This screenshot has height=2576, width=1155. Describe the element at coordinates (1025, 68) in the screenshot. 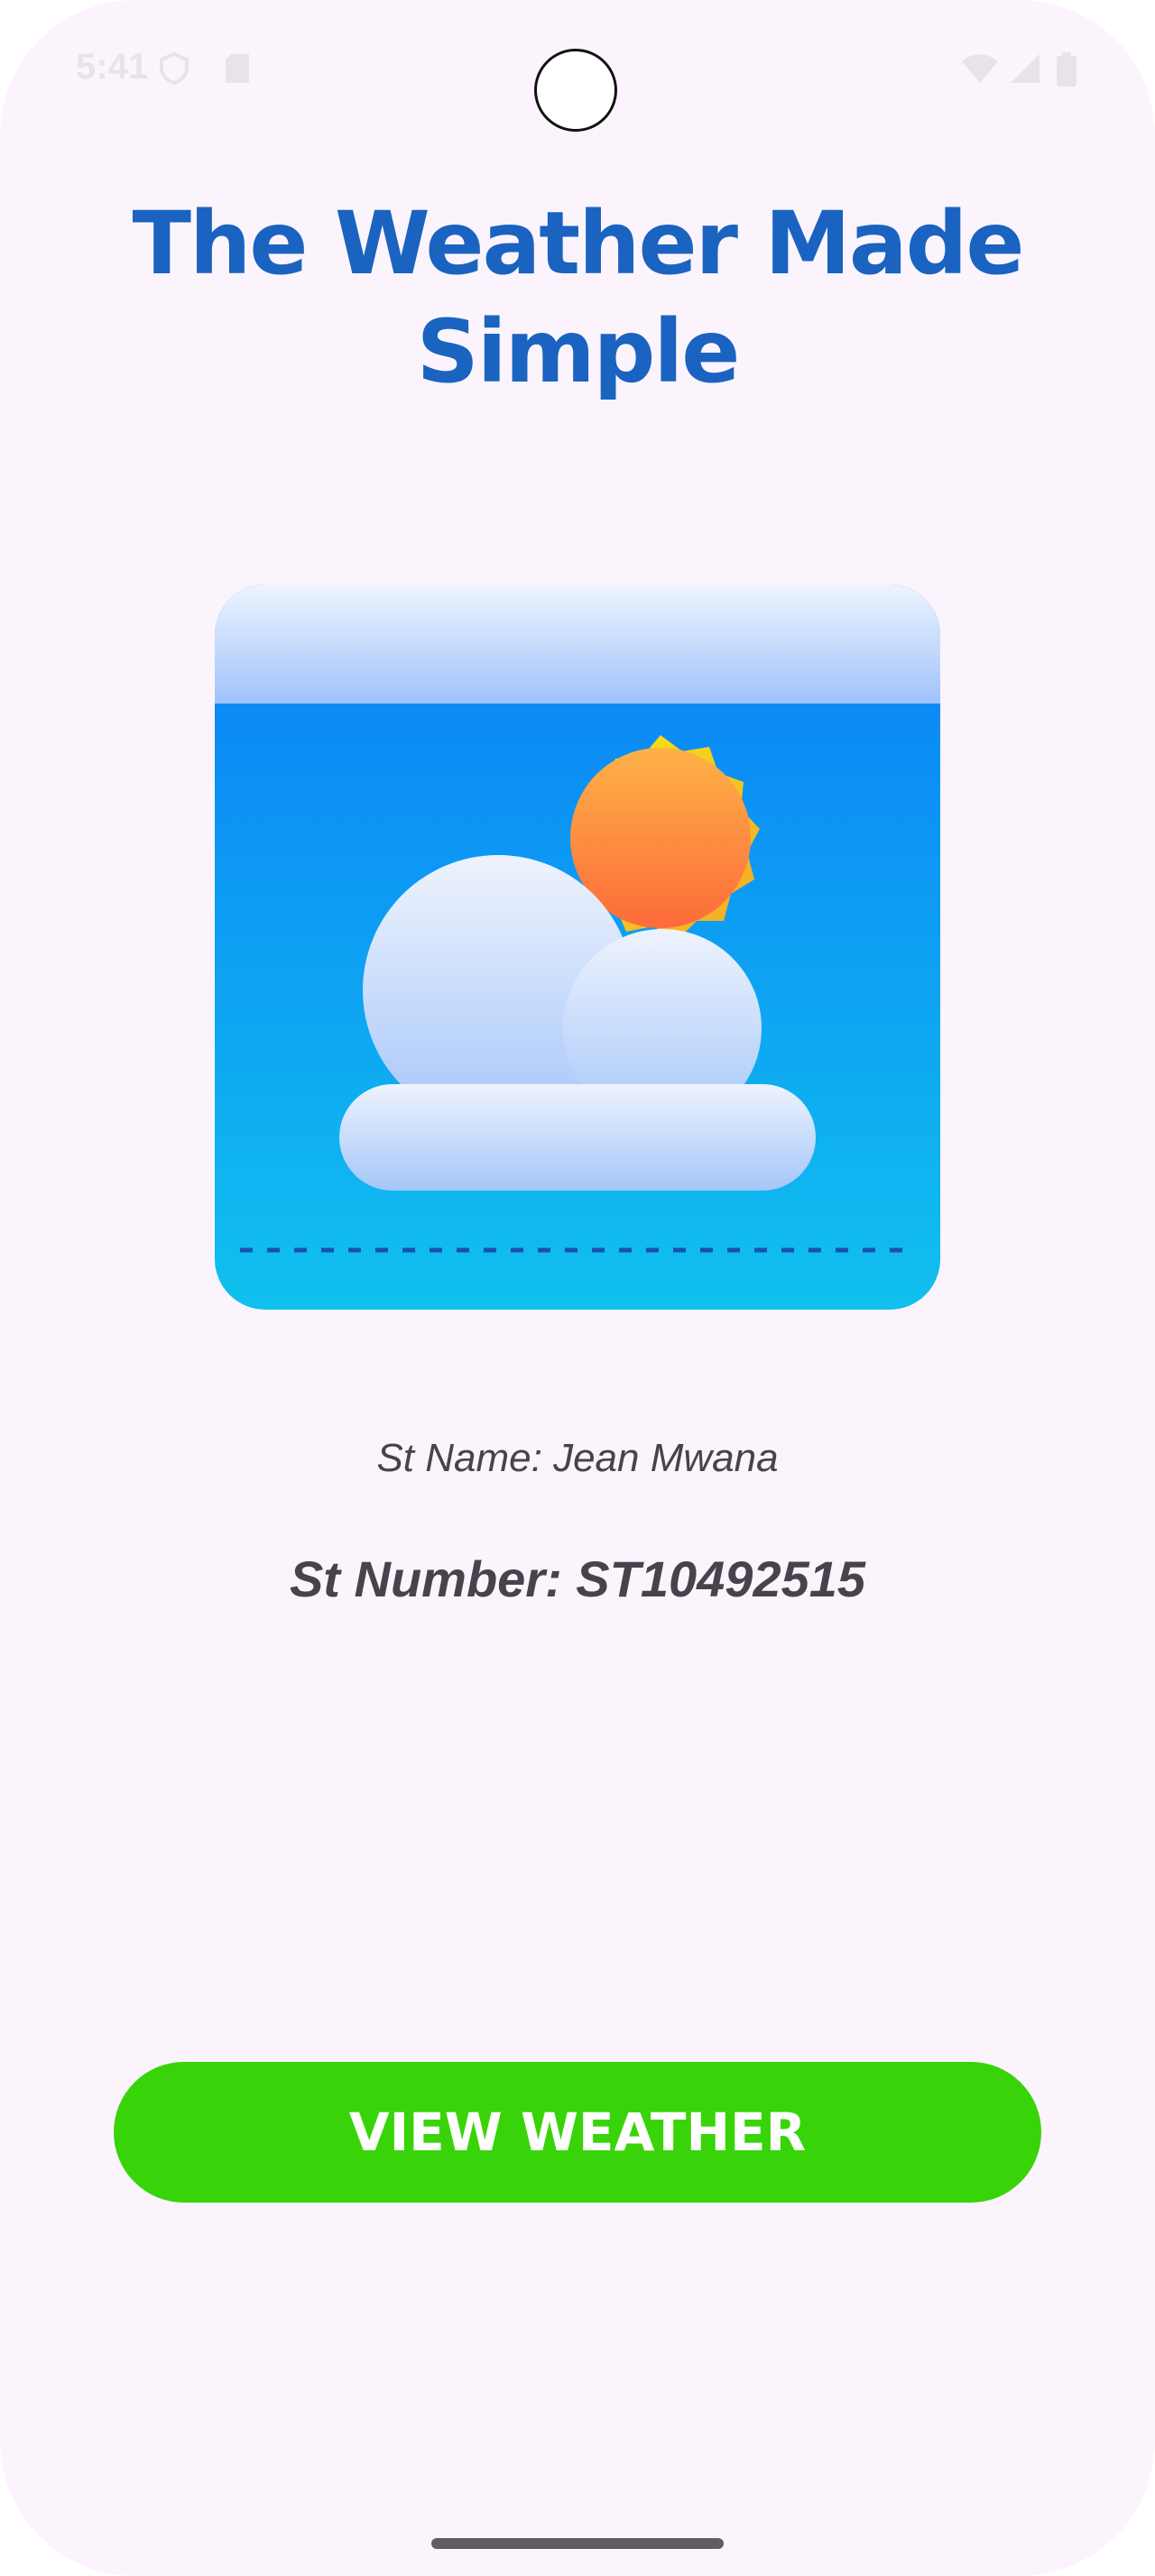

I see `cellular-signal-icon` at that location.